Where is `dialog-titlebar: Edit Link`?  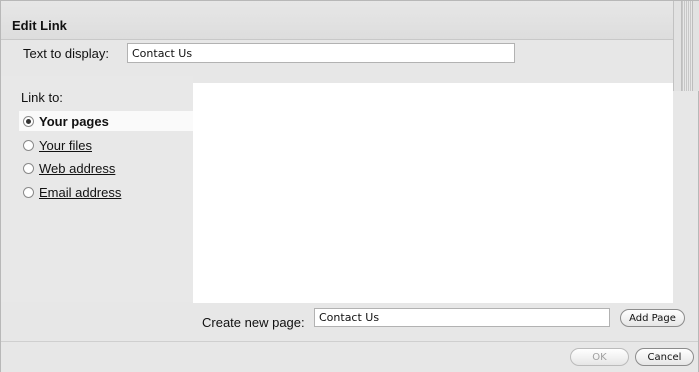 dialog-titlebar: Edit Link is located at coordinates (337, 20).